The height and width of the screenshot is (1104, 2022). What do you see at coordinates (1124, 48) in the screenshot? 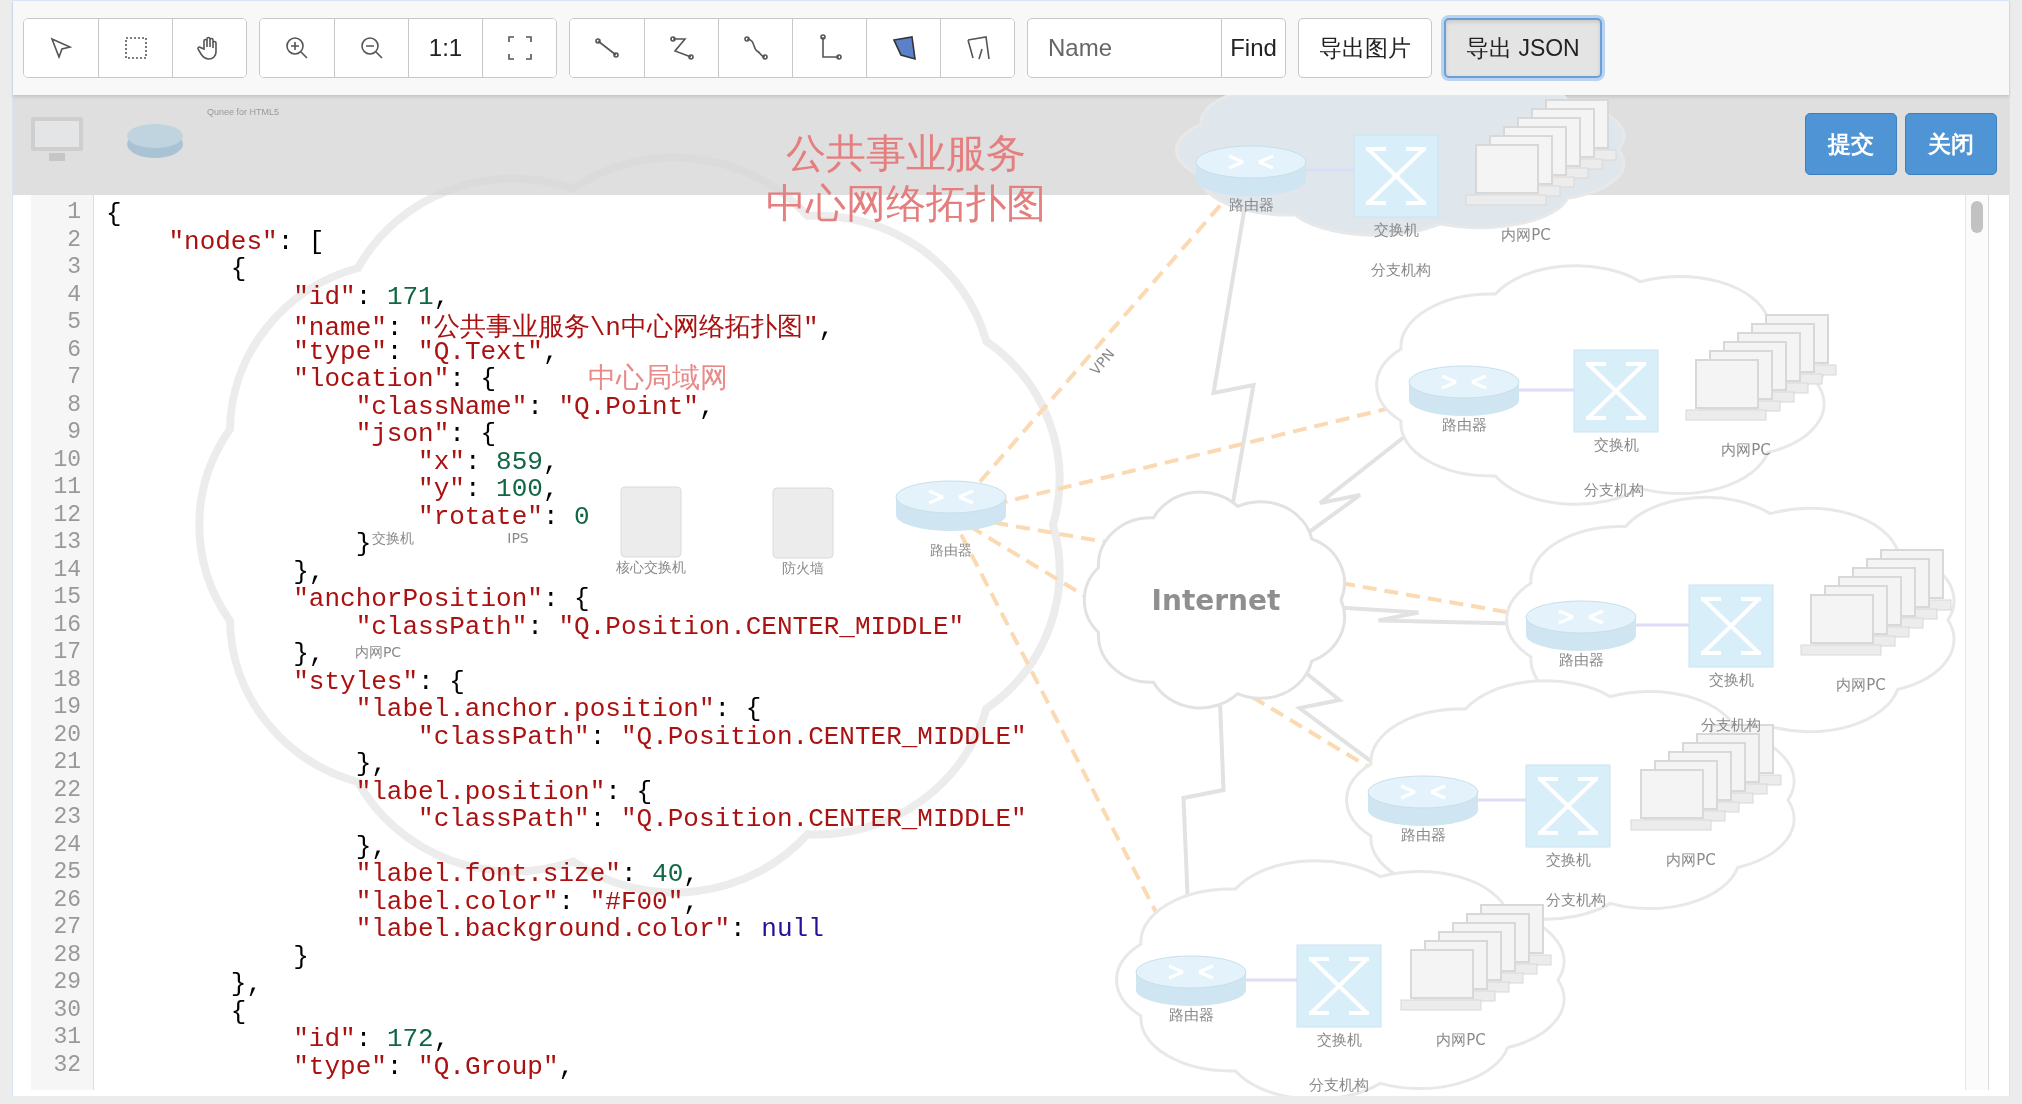
I see `search-field: Name` at bounding box center [1124, 48].